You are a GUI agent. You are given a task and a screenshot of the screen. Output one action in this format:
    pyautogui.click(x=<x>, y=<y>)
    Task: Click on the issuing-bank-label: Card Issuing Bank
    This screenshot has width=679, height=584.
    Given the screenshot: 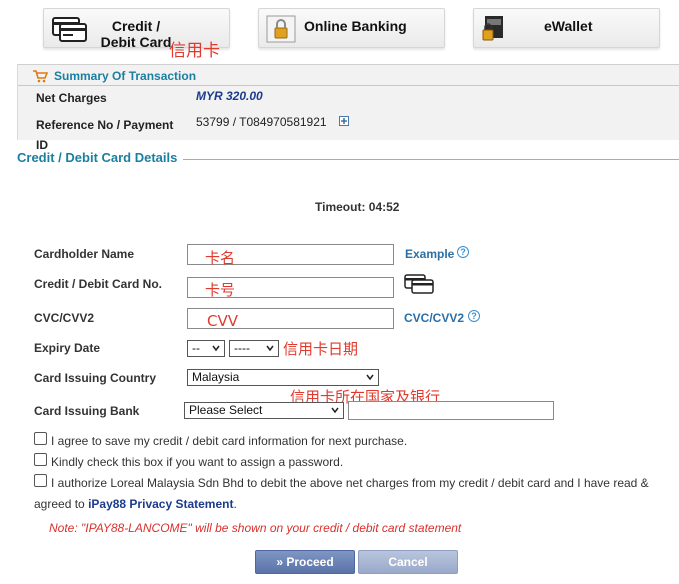 What is the action you would take?
    pyautogui.click(x=87, y=411)
    